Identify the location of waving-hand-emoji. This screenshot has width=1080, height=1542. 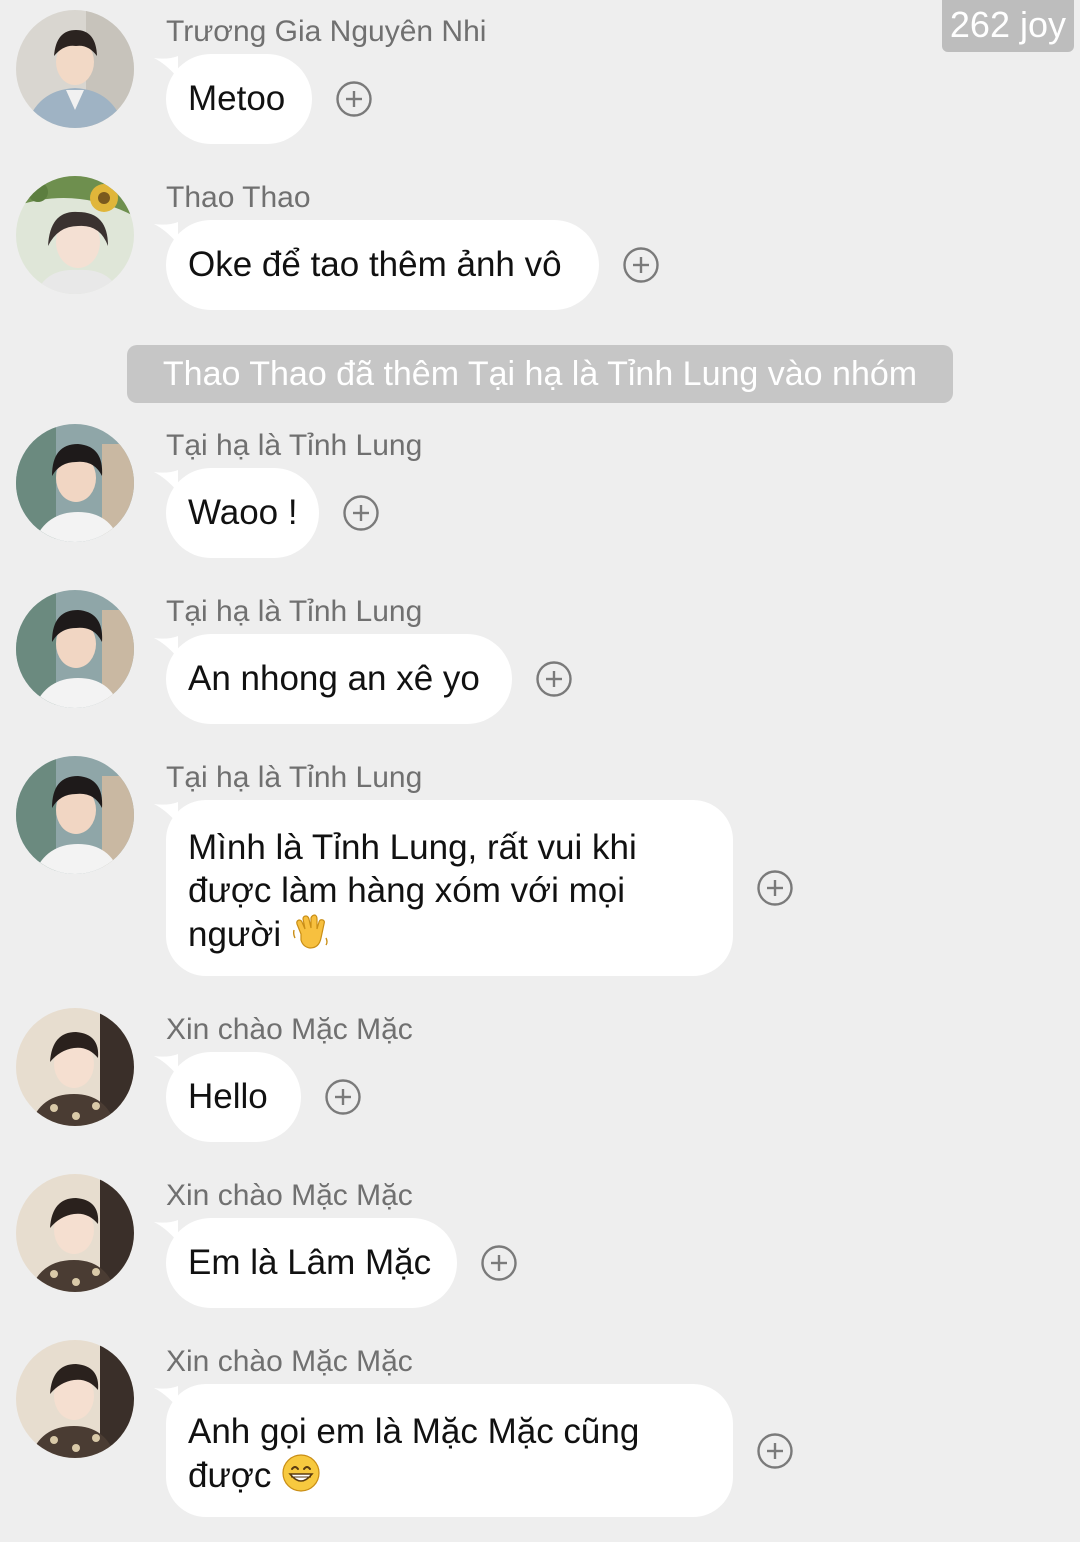
(310, 931).